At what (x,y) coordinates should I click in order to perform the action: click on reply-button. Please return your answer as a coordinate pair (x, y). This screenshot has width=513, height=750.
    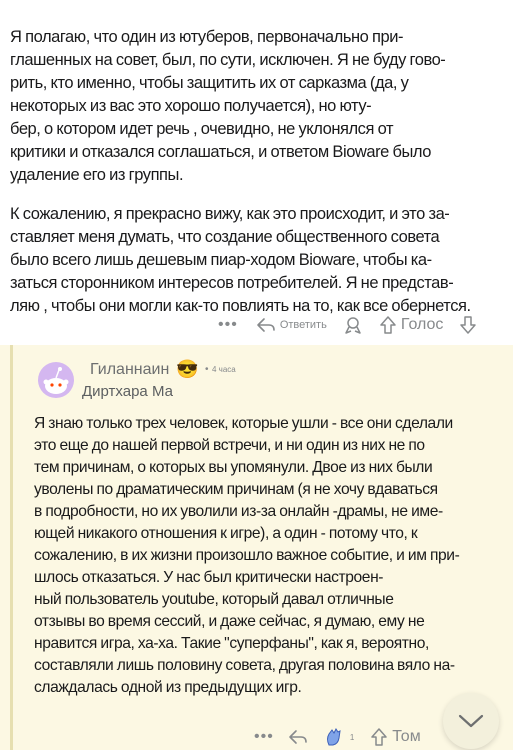
    Looking at the image, I should click on (298, 737).